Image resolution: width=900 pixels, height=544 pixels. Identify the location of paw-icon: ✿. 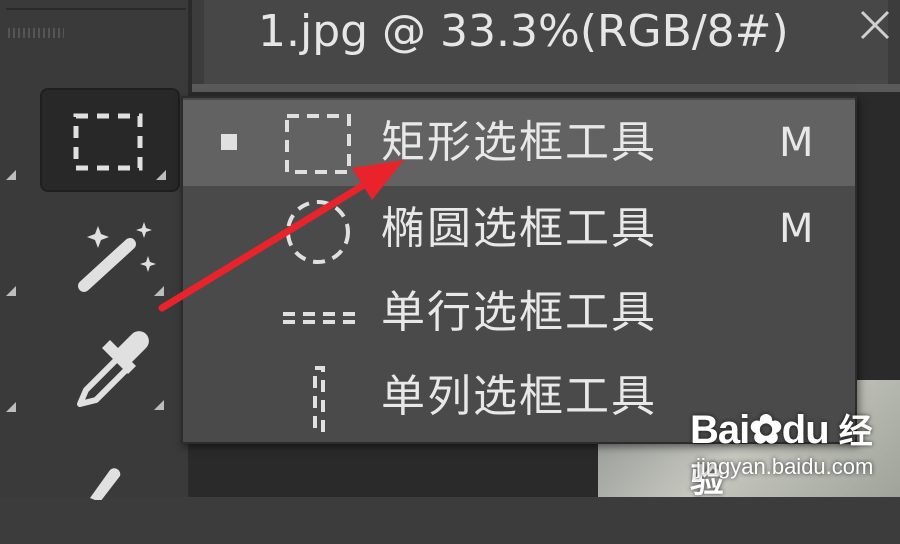
(766, 430).